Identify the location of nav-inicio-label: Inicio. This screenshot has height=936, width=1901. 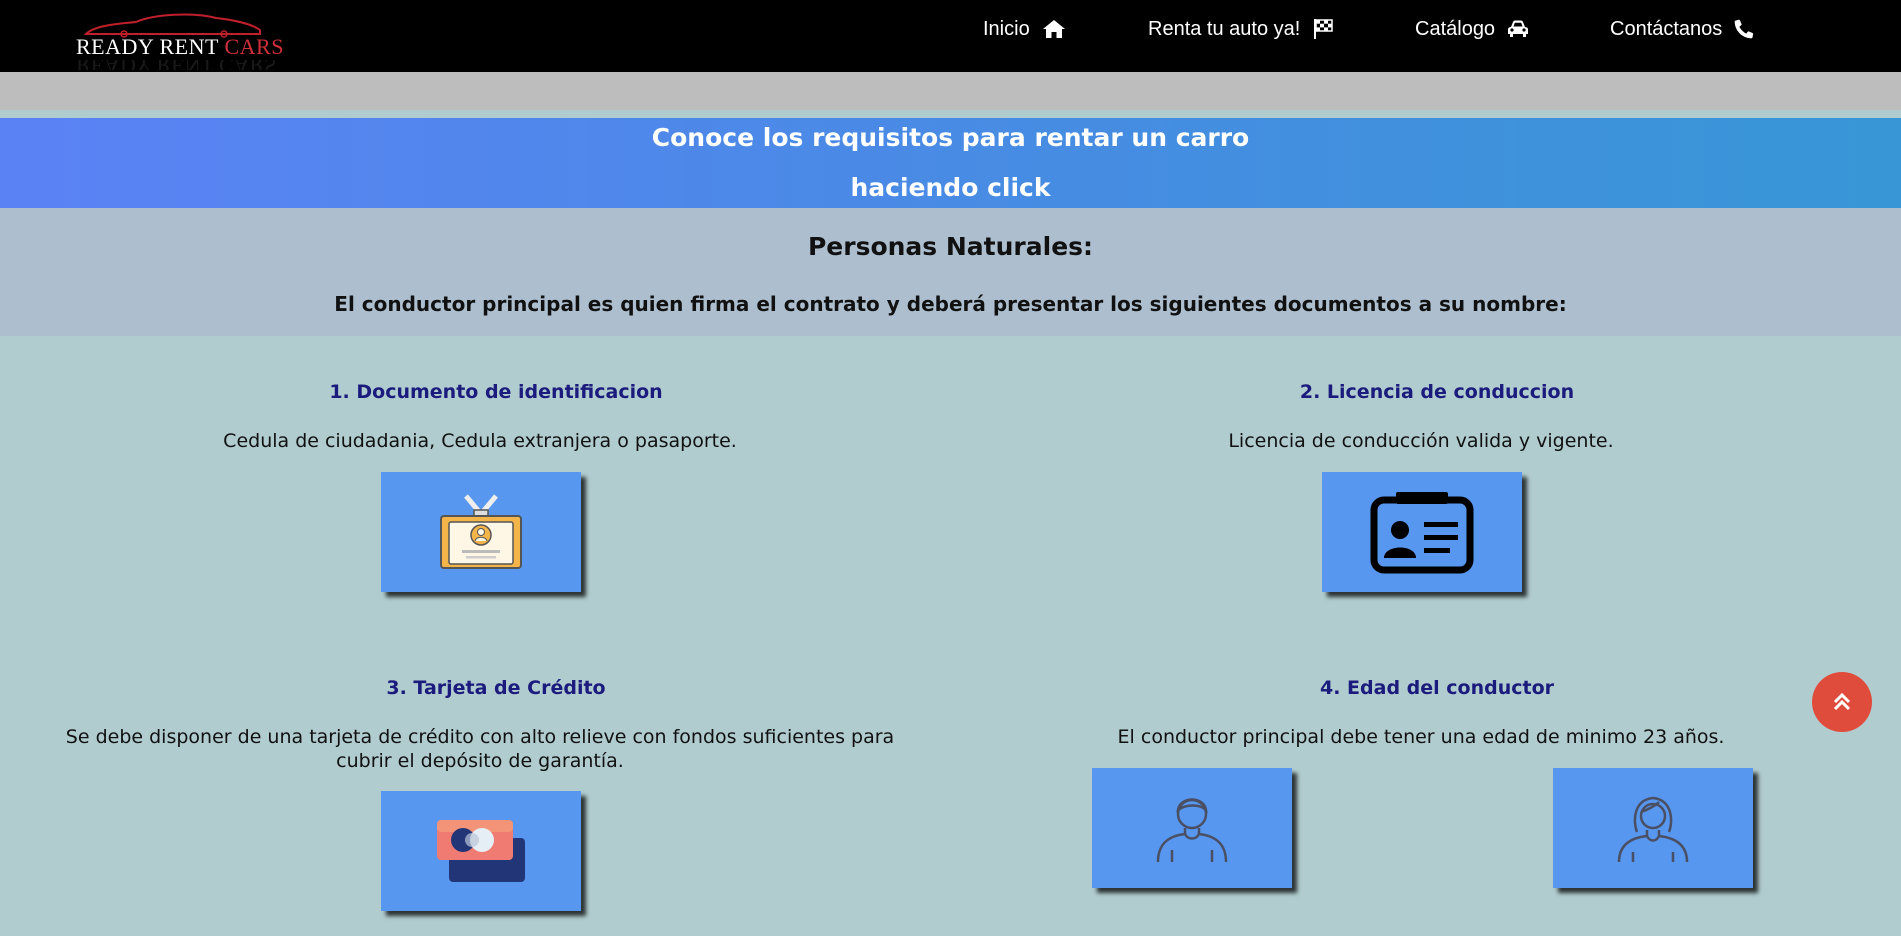
(1006, 28).